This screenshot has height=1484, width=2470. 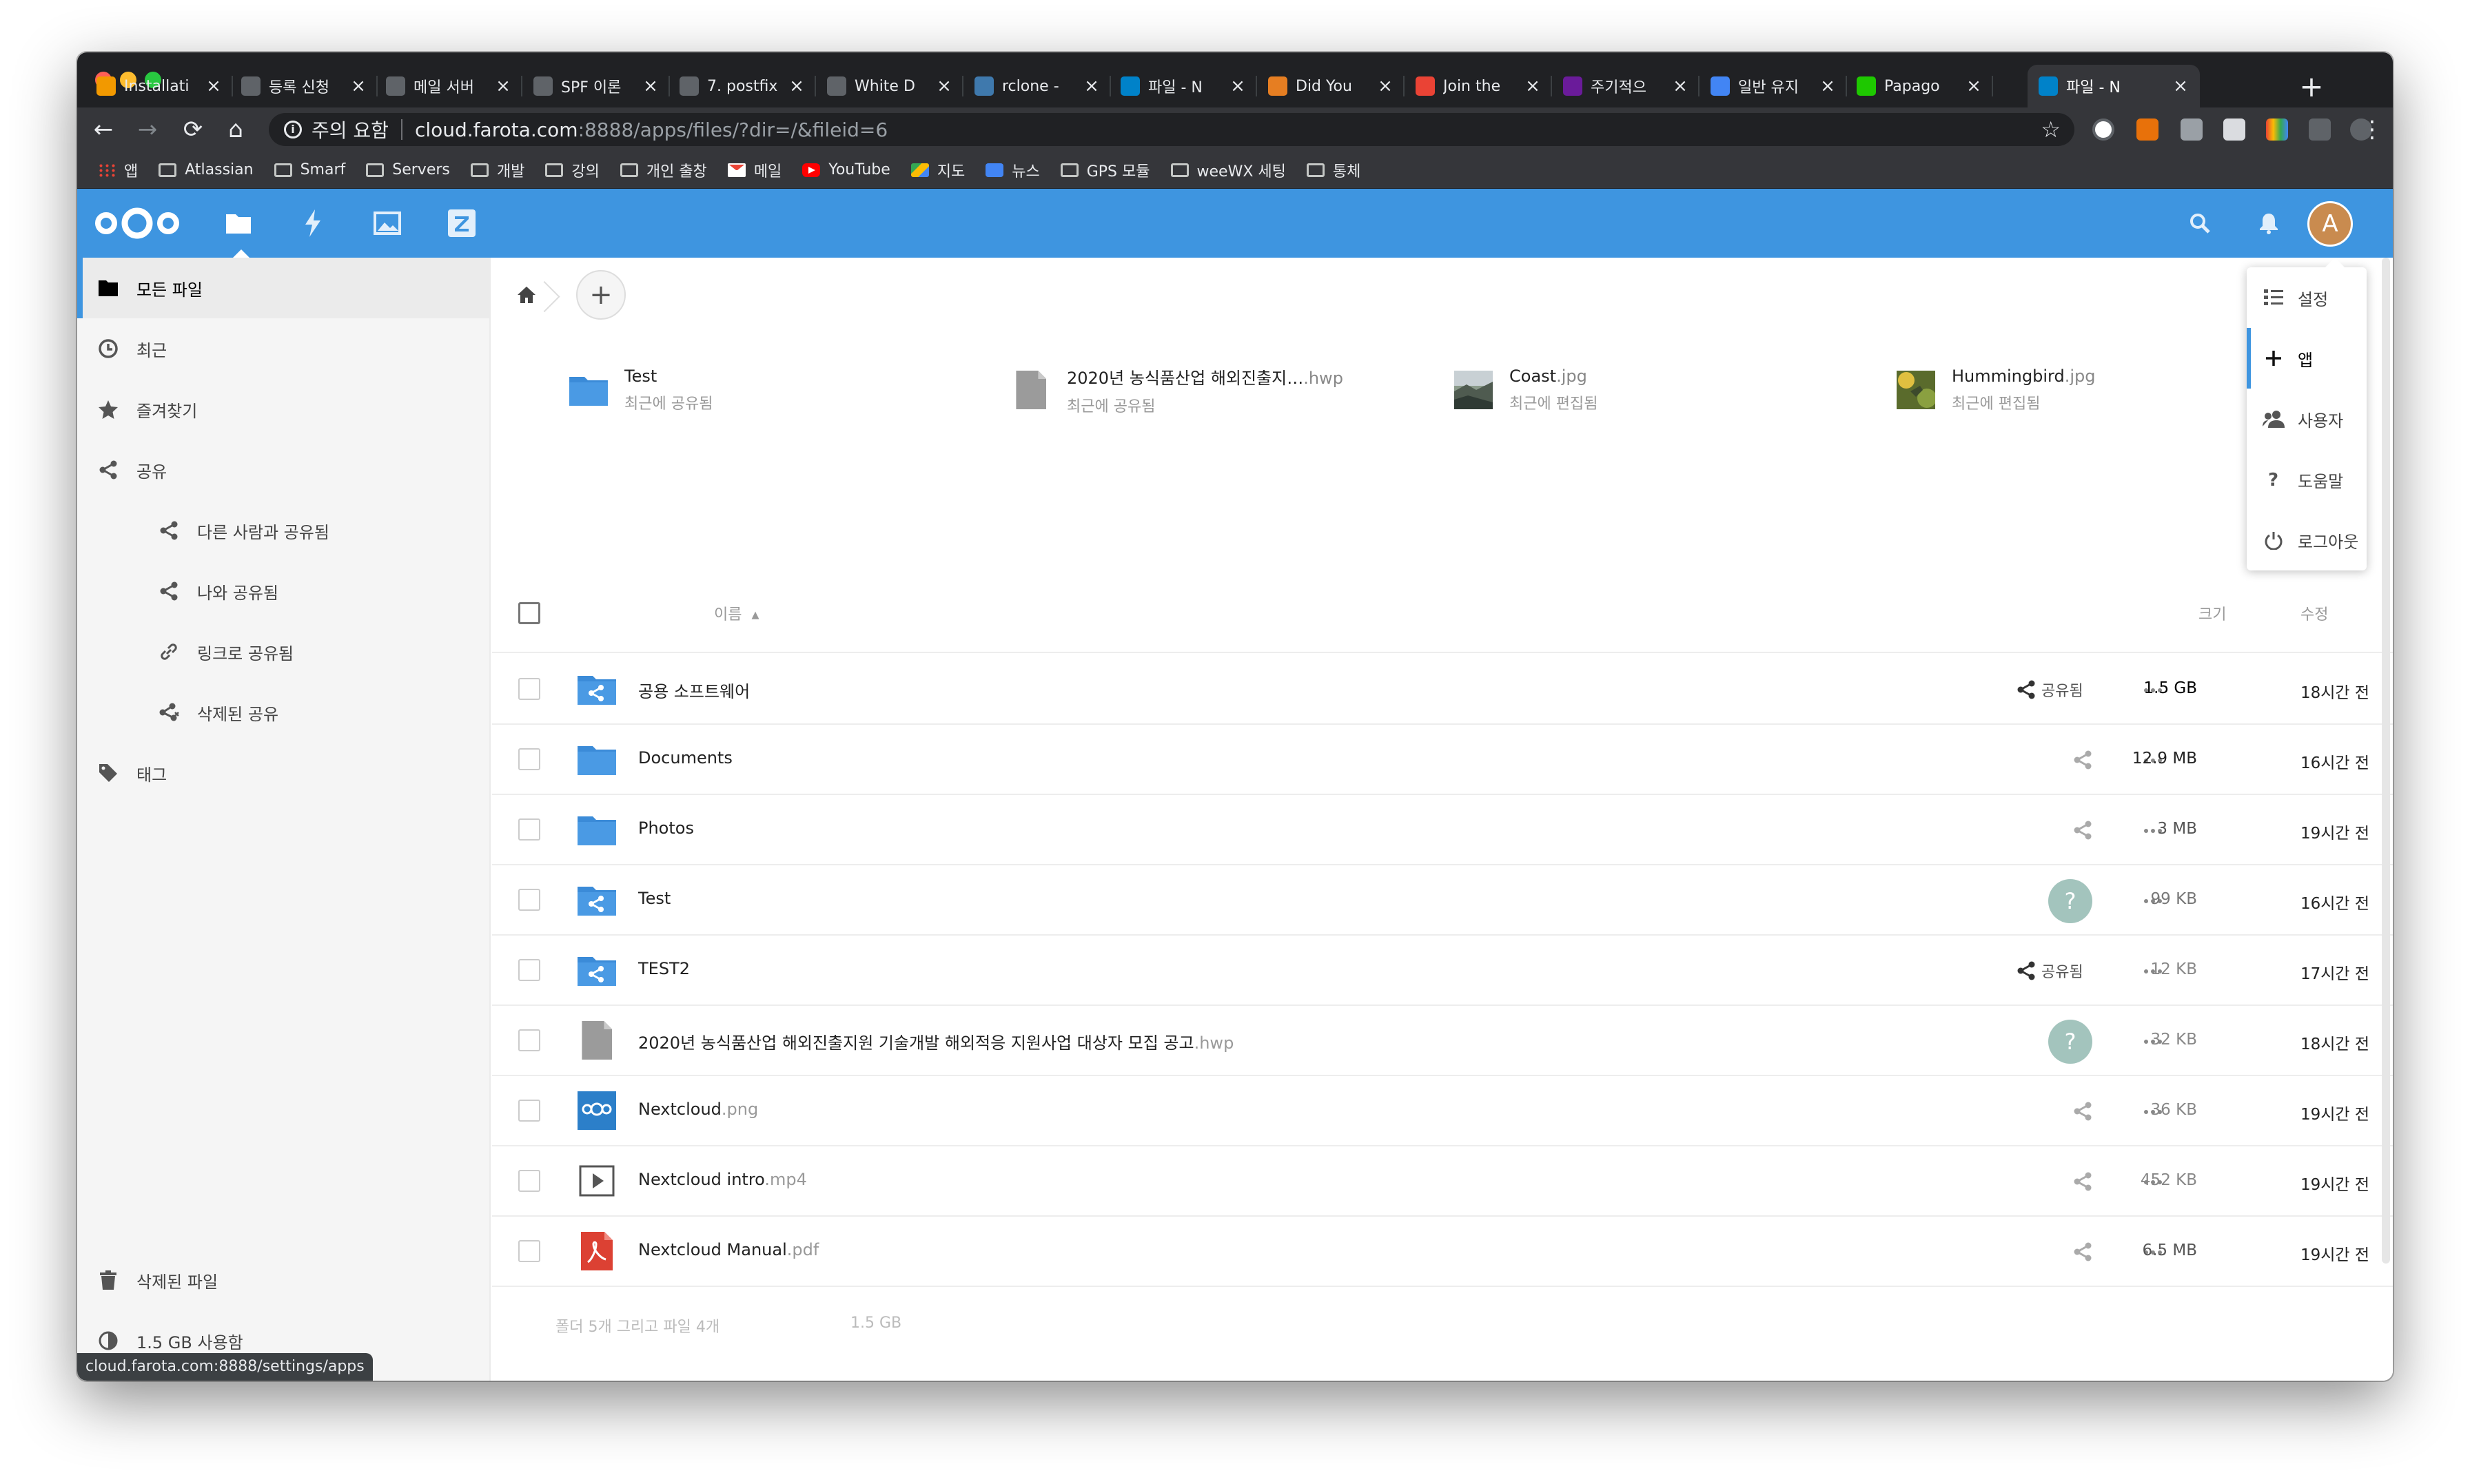 What do you see at coordinates (1525, 390) in the screenshot?
I see `recent-file: Coast.jpg 최근에 편집됨` at bounding box center [1525, 390].